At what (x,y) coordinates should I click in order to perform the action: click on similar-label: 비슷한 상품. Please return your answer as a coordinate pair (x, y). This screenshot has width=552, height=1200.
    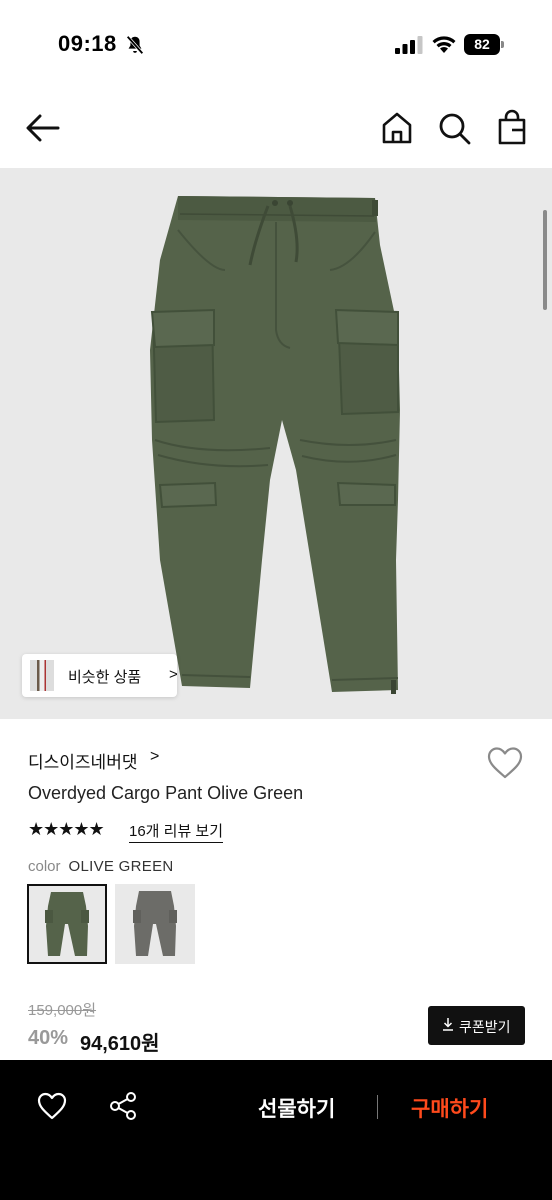
    Looking at the image, I should click on (105, 677).